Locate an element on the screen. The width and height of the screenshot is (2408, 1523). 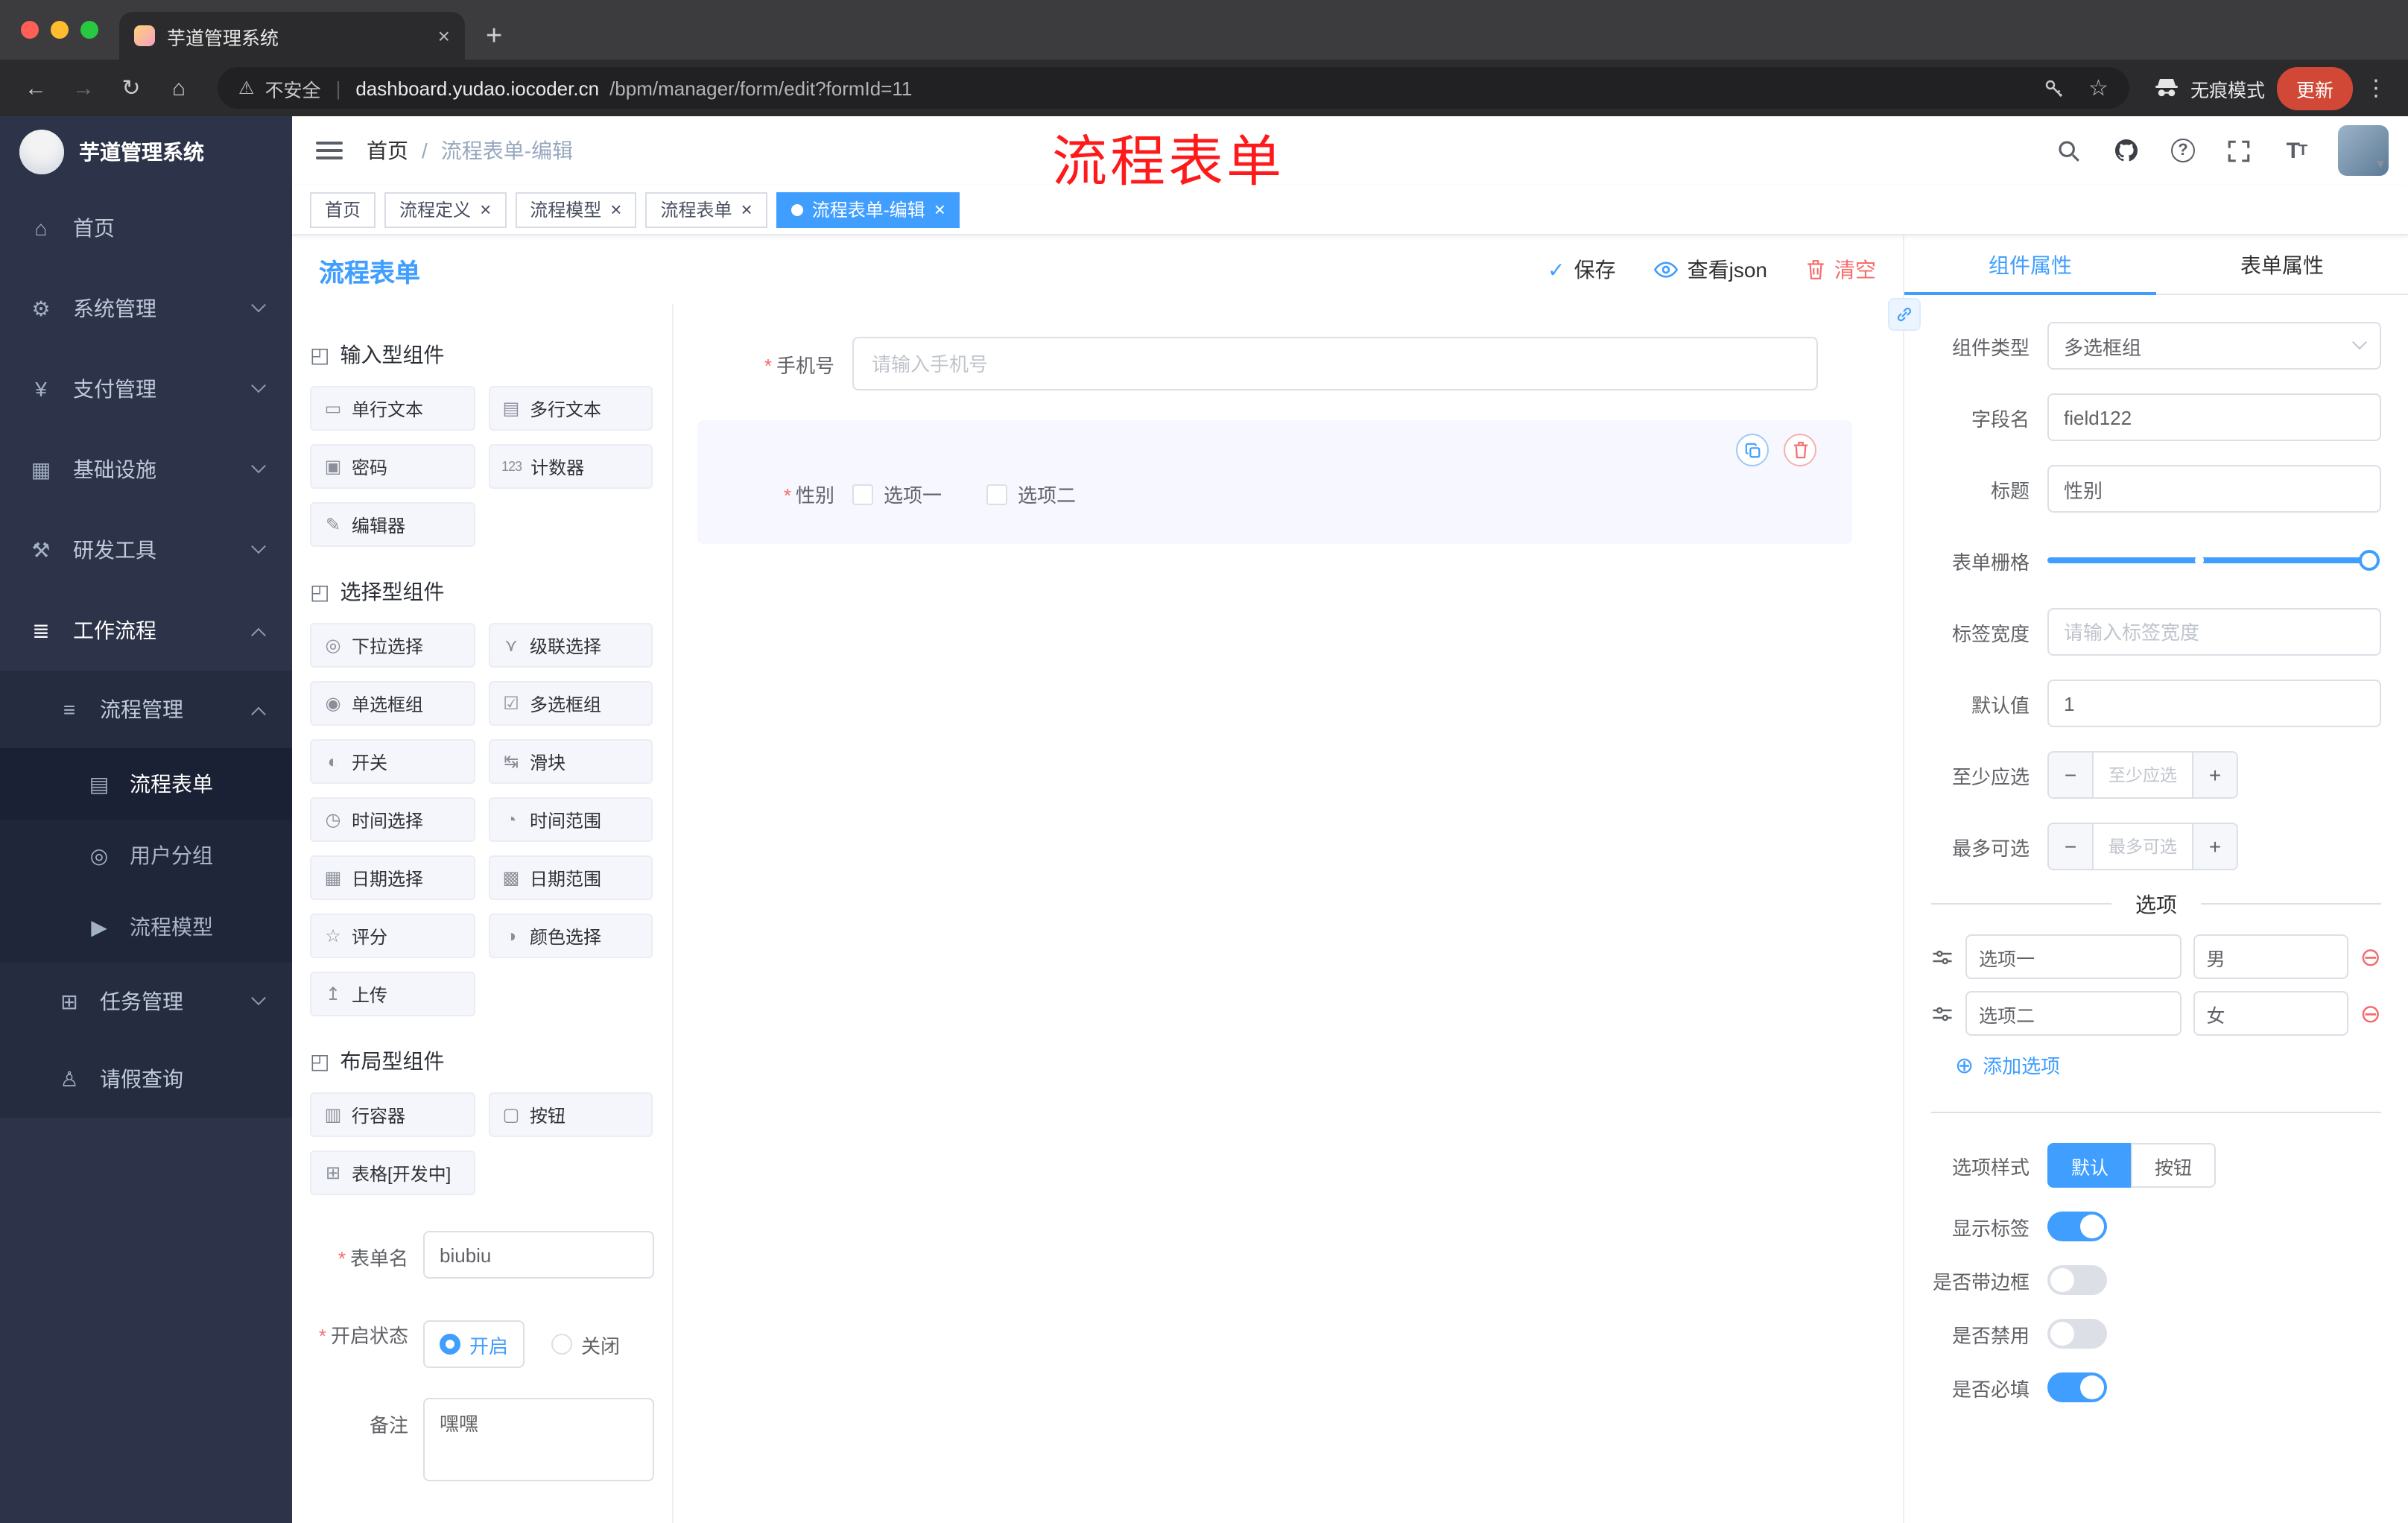
bookmark-star-icon: ☆ is located at coordinates (2098, 88).